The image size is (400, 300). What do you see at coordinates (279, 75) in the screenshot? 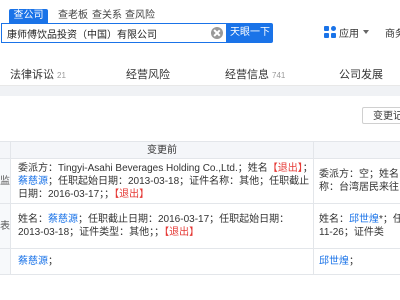
I see `nav-count: 741` at bounding box center [279, 75].